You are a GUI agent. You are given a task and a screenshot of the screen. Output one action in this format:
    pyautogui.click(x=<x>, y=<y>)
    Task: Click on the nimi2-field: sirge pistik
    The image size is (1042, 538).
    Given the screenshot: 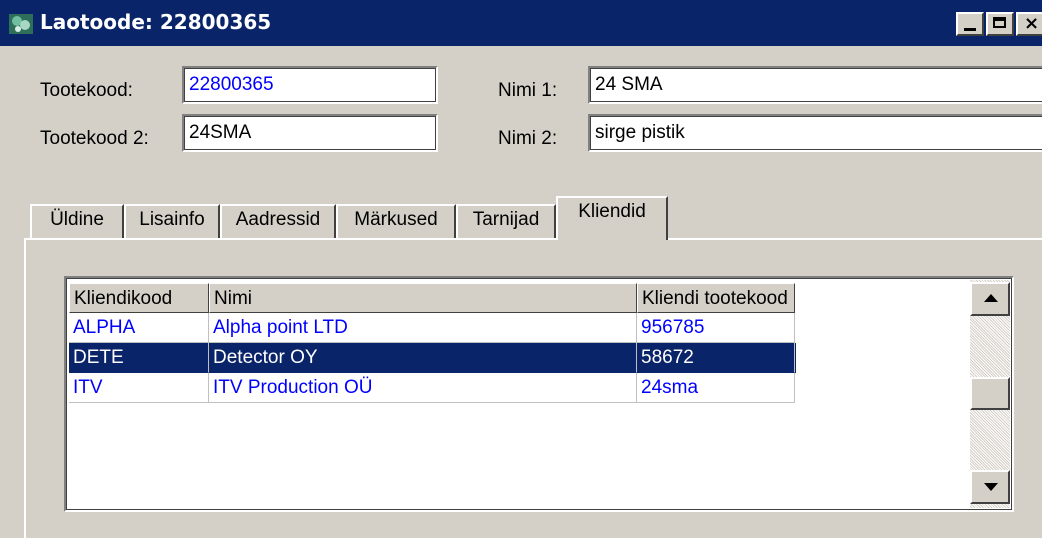 What is the action you would take?
    pyautogui.click(x=815, y=133)
    